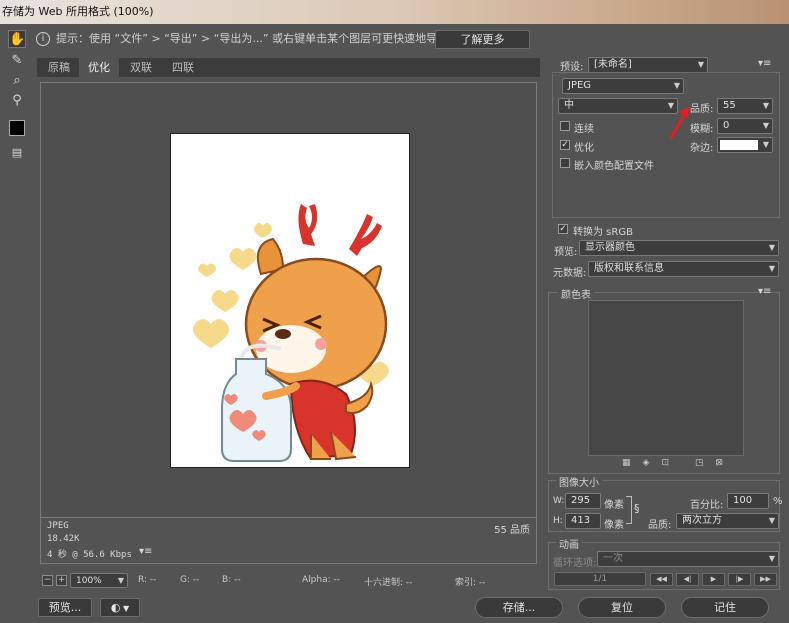 Image resolution: width=789 pixels, height=623 pixels. Describe the element at coordinates (17, 101) in the screenshot. I see `eyedropper-tool-icon: ⚲` at that location.